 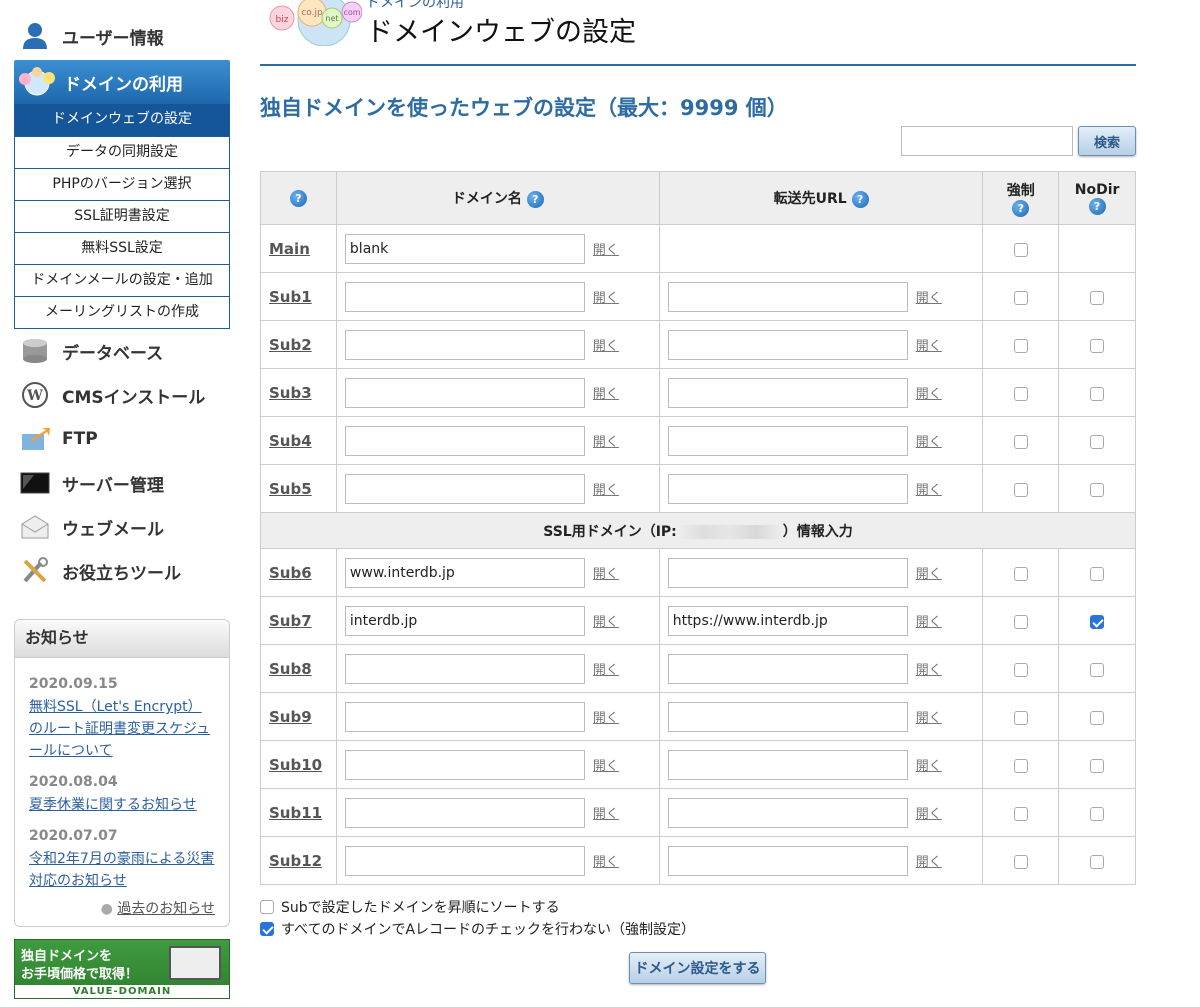 What do you see at coordinates (477, 907) in the screenshot?
I see `sort-option: Subで設定したドメインを昇順にソートする` at bounding box center [477, 907].